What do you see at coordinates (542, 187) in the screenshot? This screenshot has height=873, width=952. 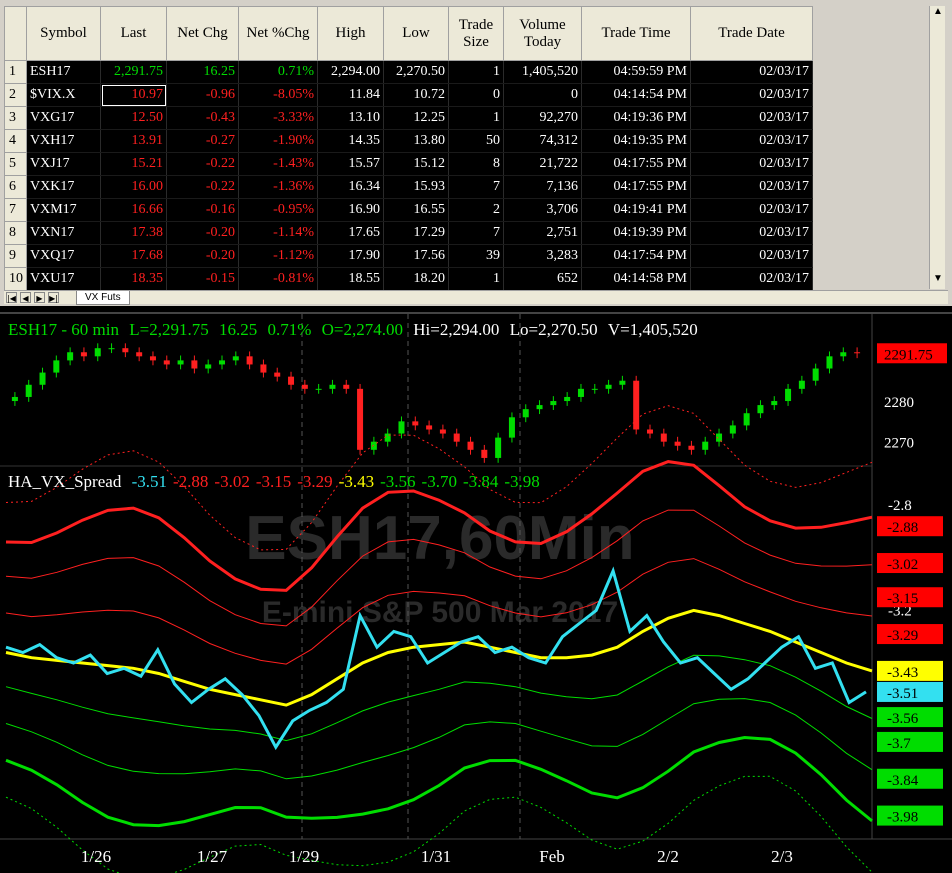 I see `cell-volume: 7,136` at bounding box center [542, 187].